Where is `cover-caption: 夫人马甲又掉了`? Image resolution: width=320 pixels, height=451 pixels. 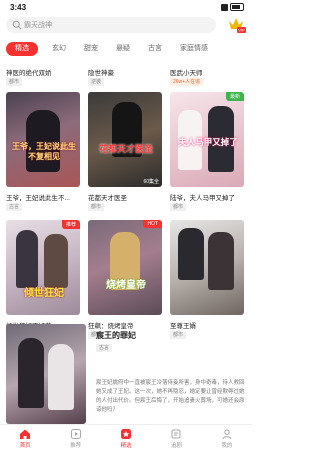 cover-caption: 夫人马甲又掉了 is located at coordinates (208, 142).